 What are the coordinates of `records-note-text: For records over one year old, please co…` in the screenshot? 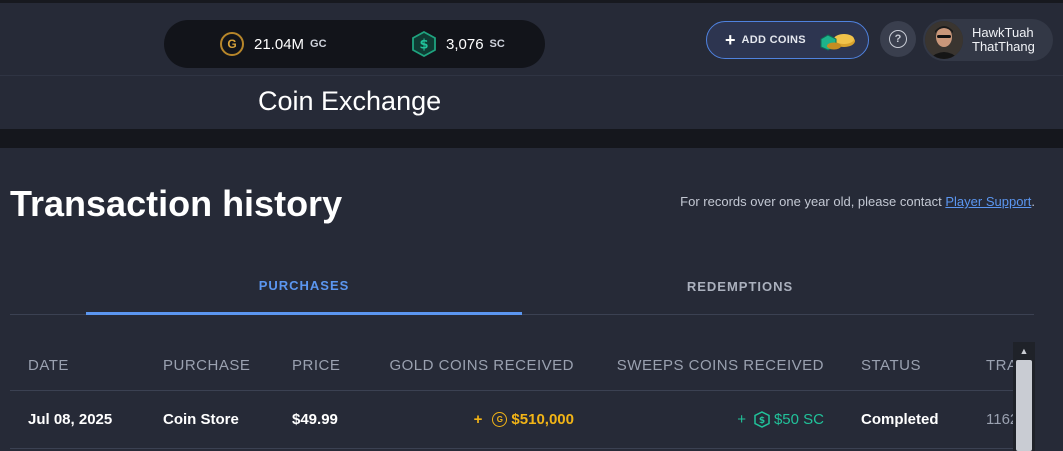 It's located at (813, 201).